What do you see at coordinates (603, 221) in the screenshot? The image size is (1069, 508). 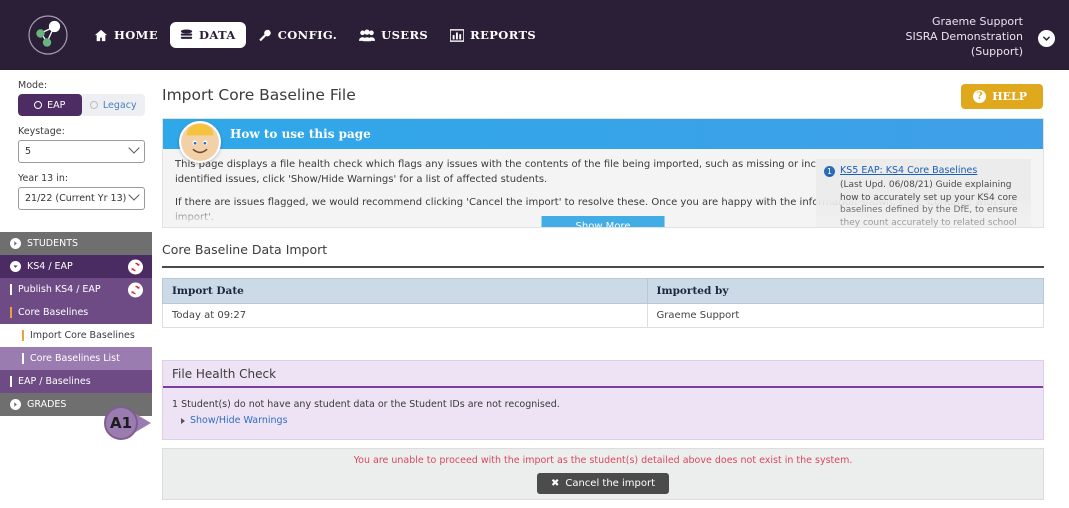 I see `show-more-button: Show More` at bounding box center [603, 221].